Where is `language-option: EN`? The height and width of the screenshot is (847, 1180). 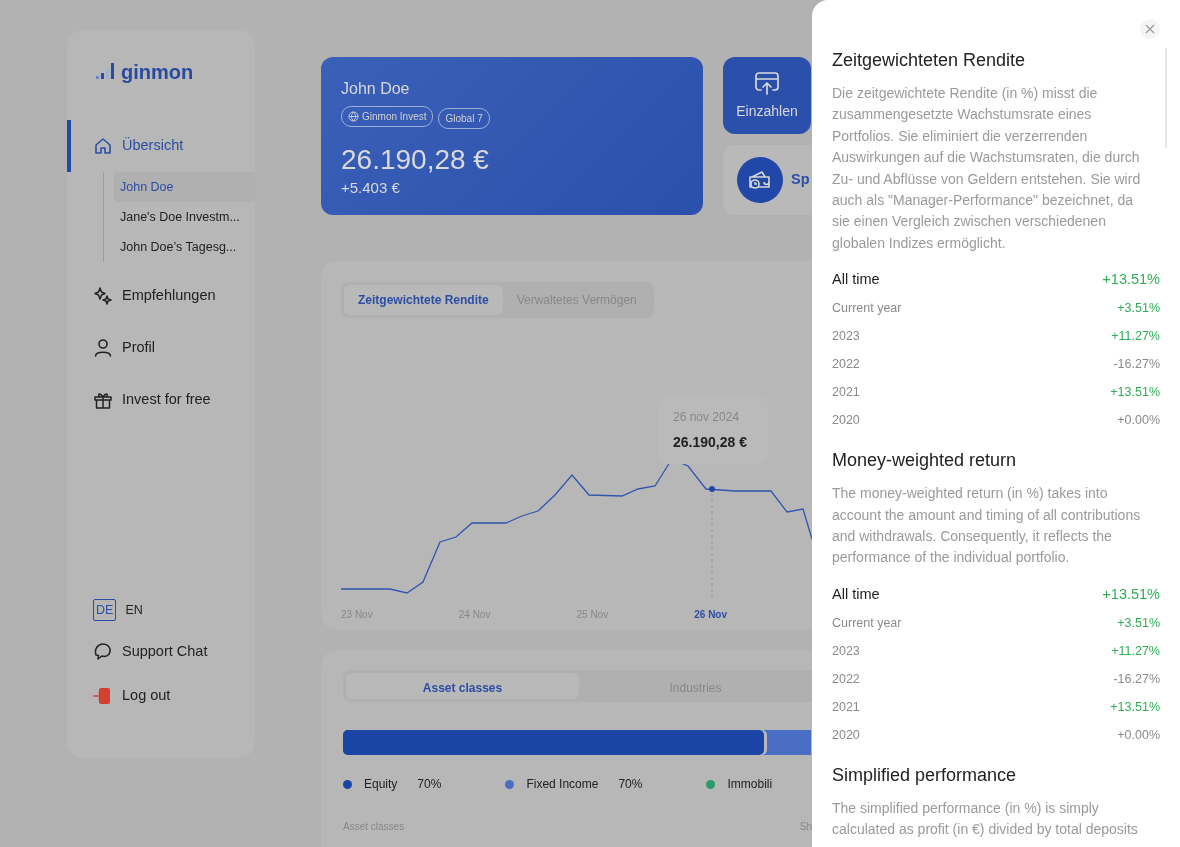
language-option: EN is located at coordinates (134, 610).